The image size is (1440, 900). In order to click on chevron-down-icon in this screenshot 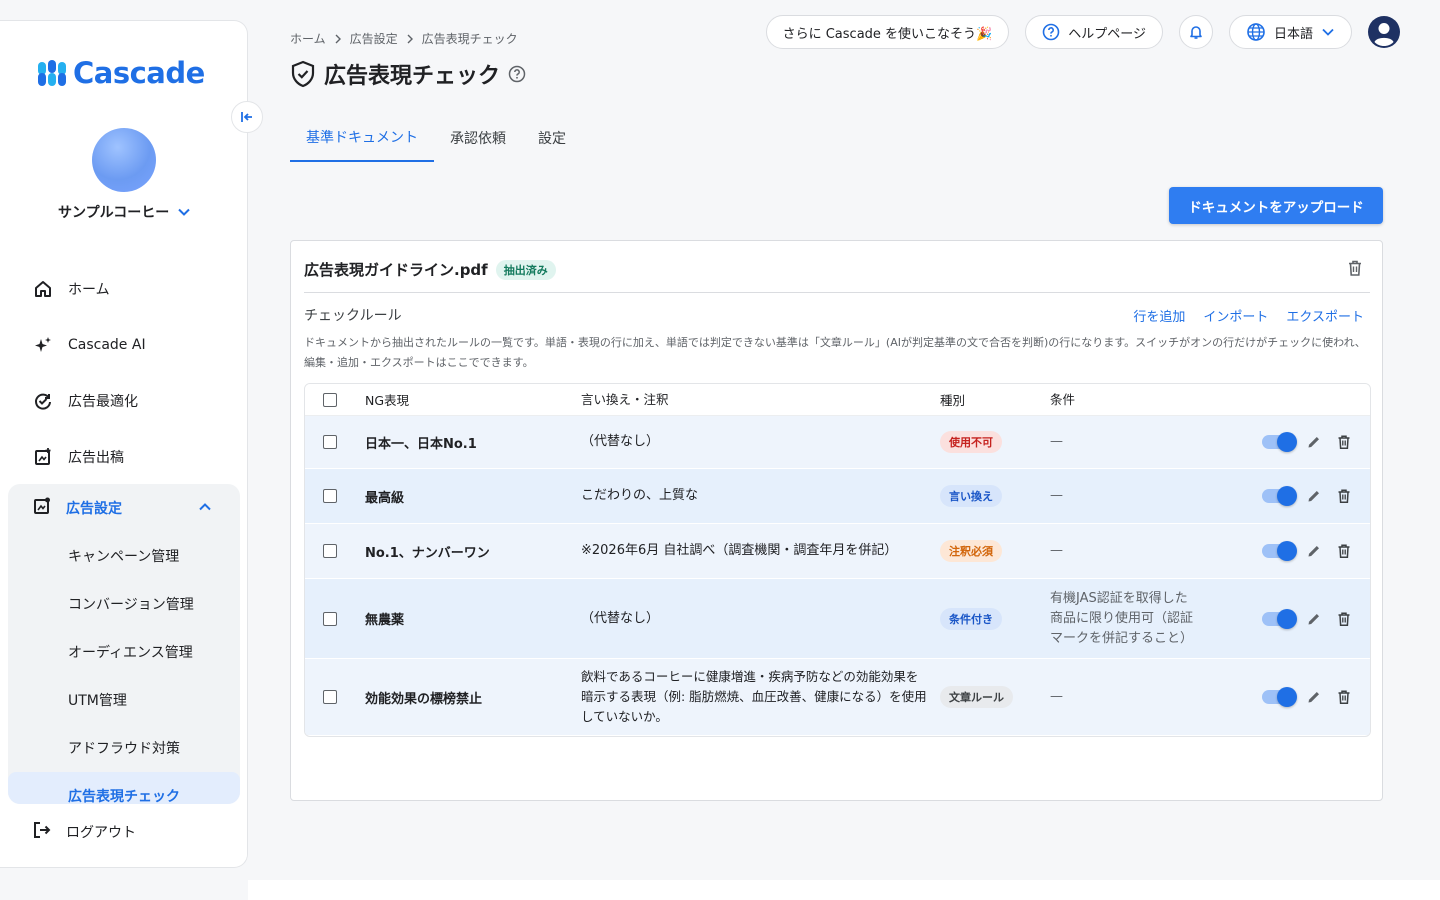, I will do `click(184, 212)`.